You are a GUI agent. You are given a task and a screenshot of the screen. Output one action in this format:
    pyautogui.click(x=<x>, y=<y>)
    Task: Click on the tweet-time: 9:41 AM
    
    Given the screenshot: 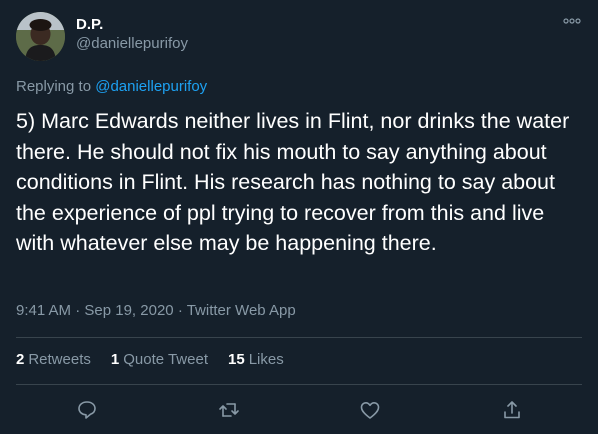 What is the action you would take?
    pyautogui.click(x=43, y=310)
    